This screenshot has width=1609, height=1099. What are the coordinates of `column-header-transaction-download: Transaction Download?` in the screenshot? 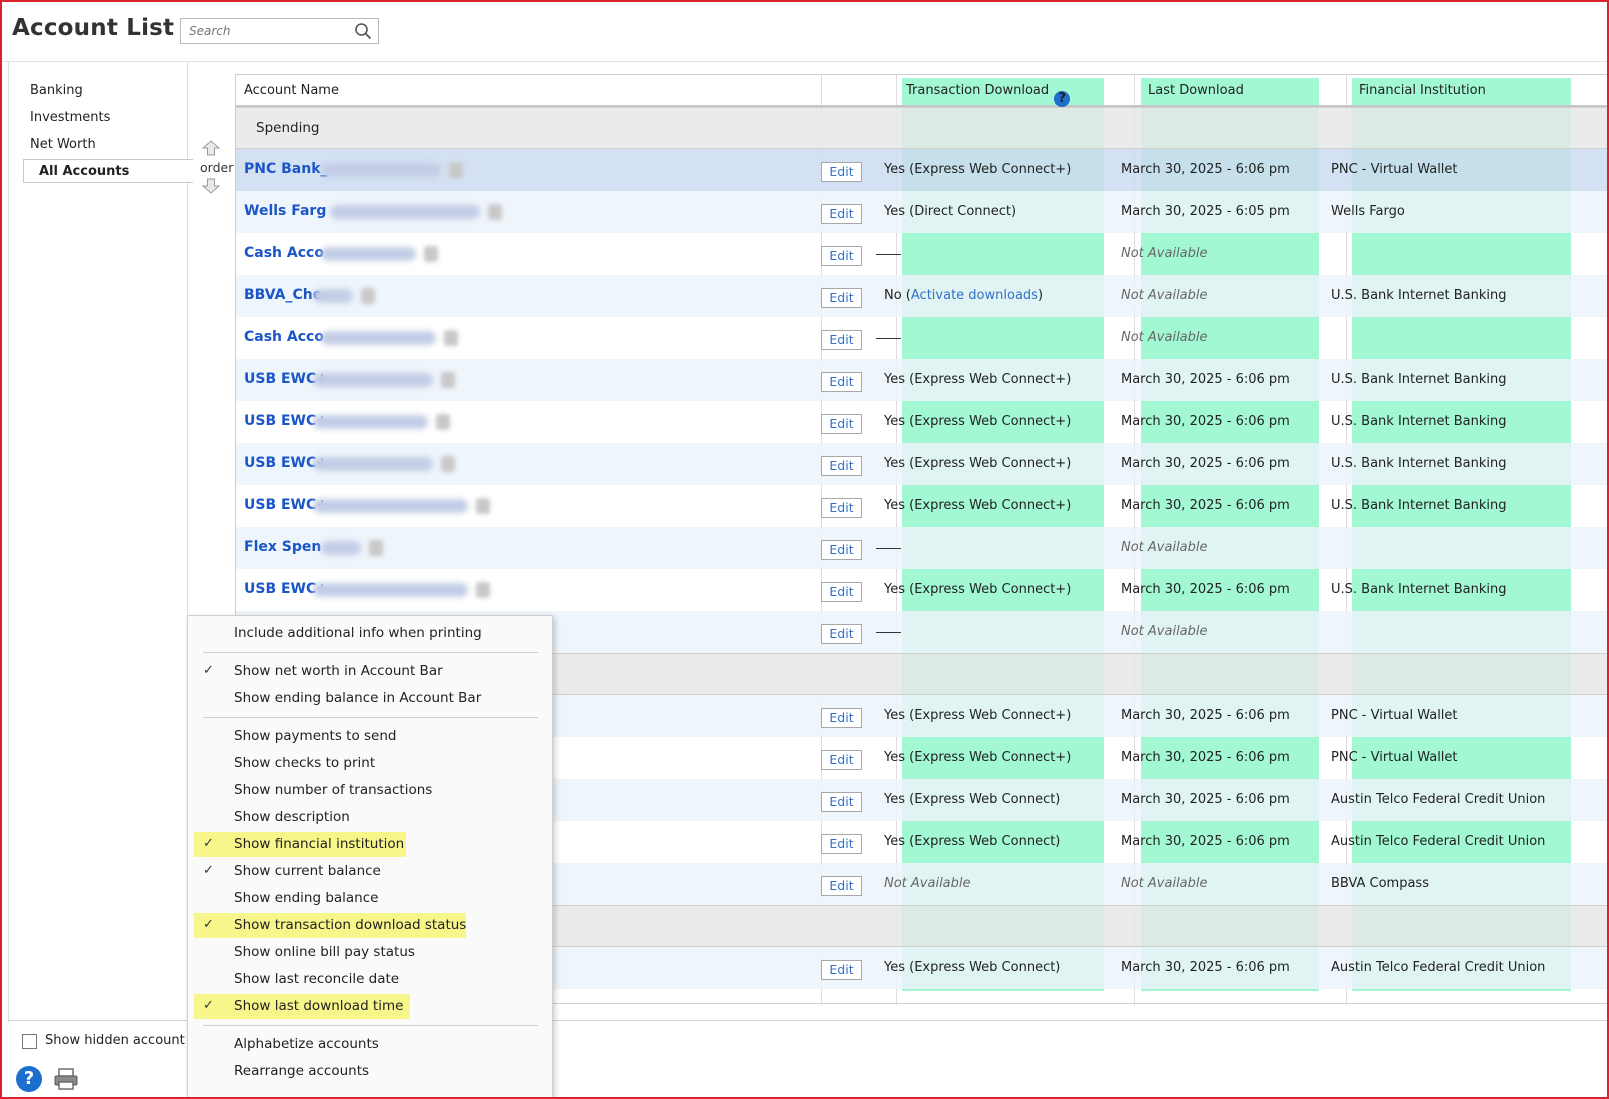 It's located at (988, 95).